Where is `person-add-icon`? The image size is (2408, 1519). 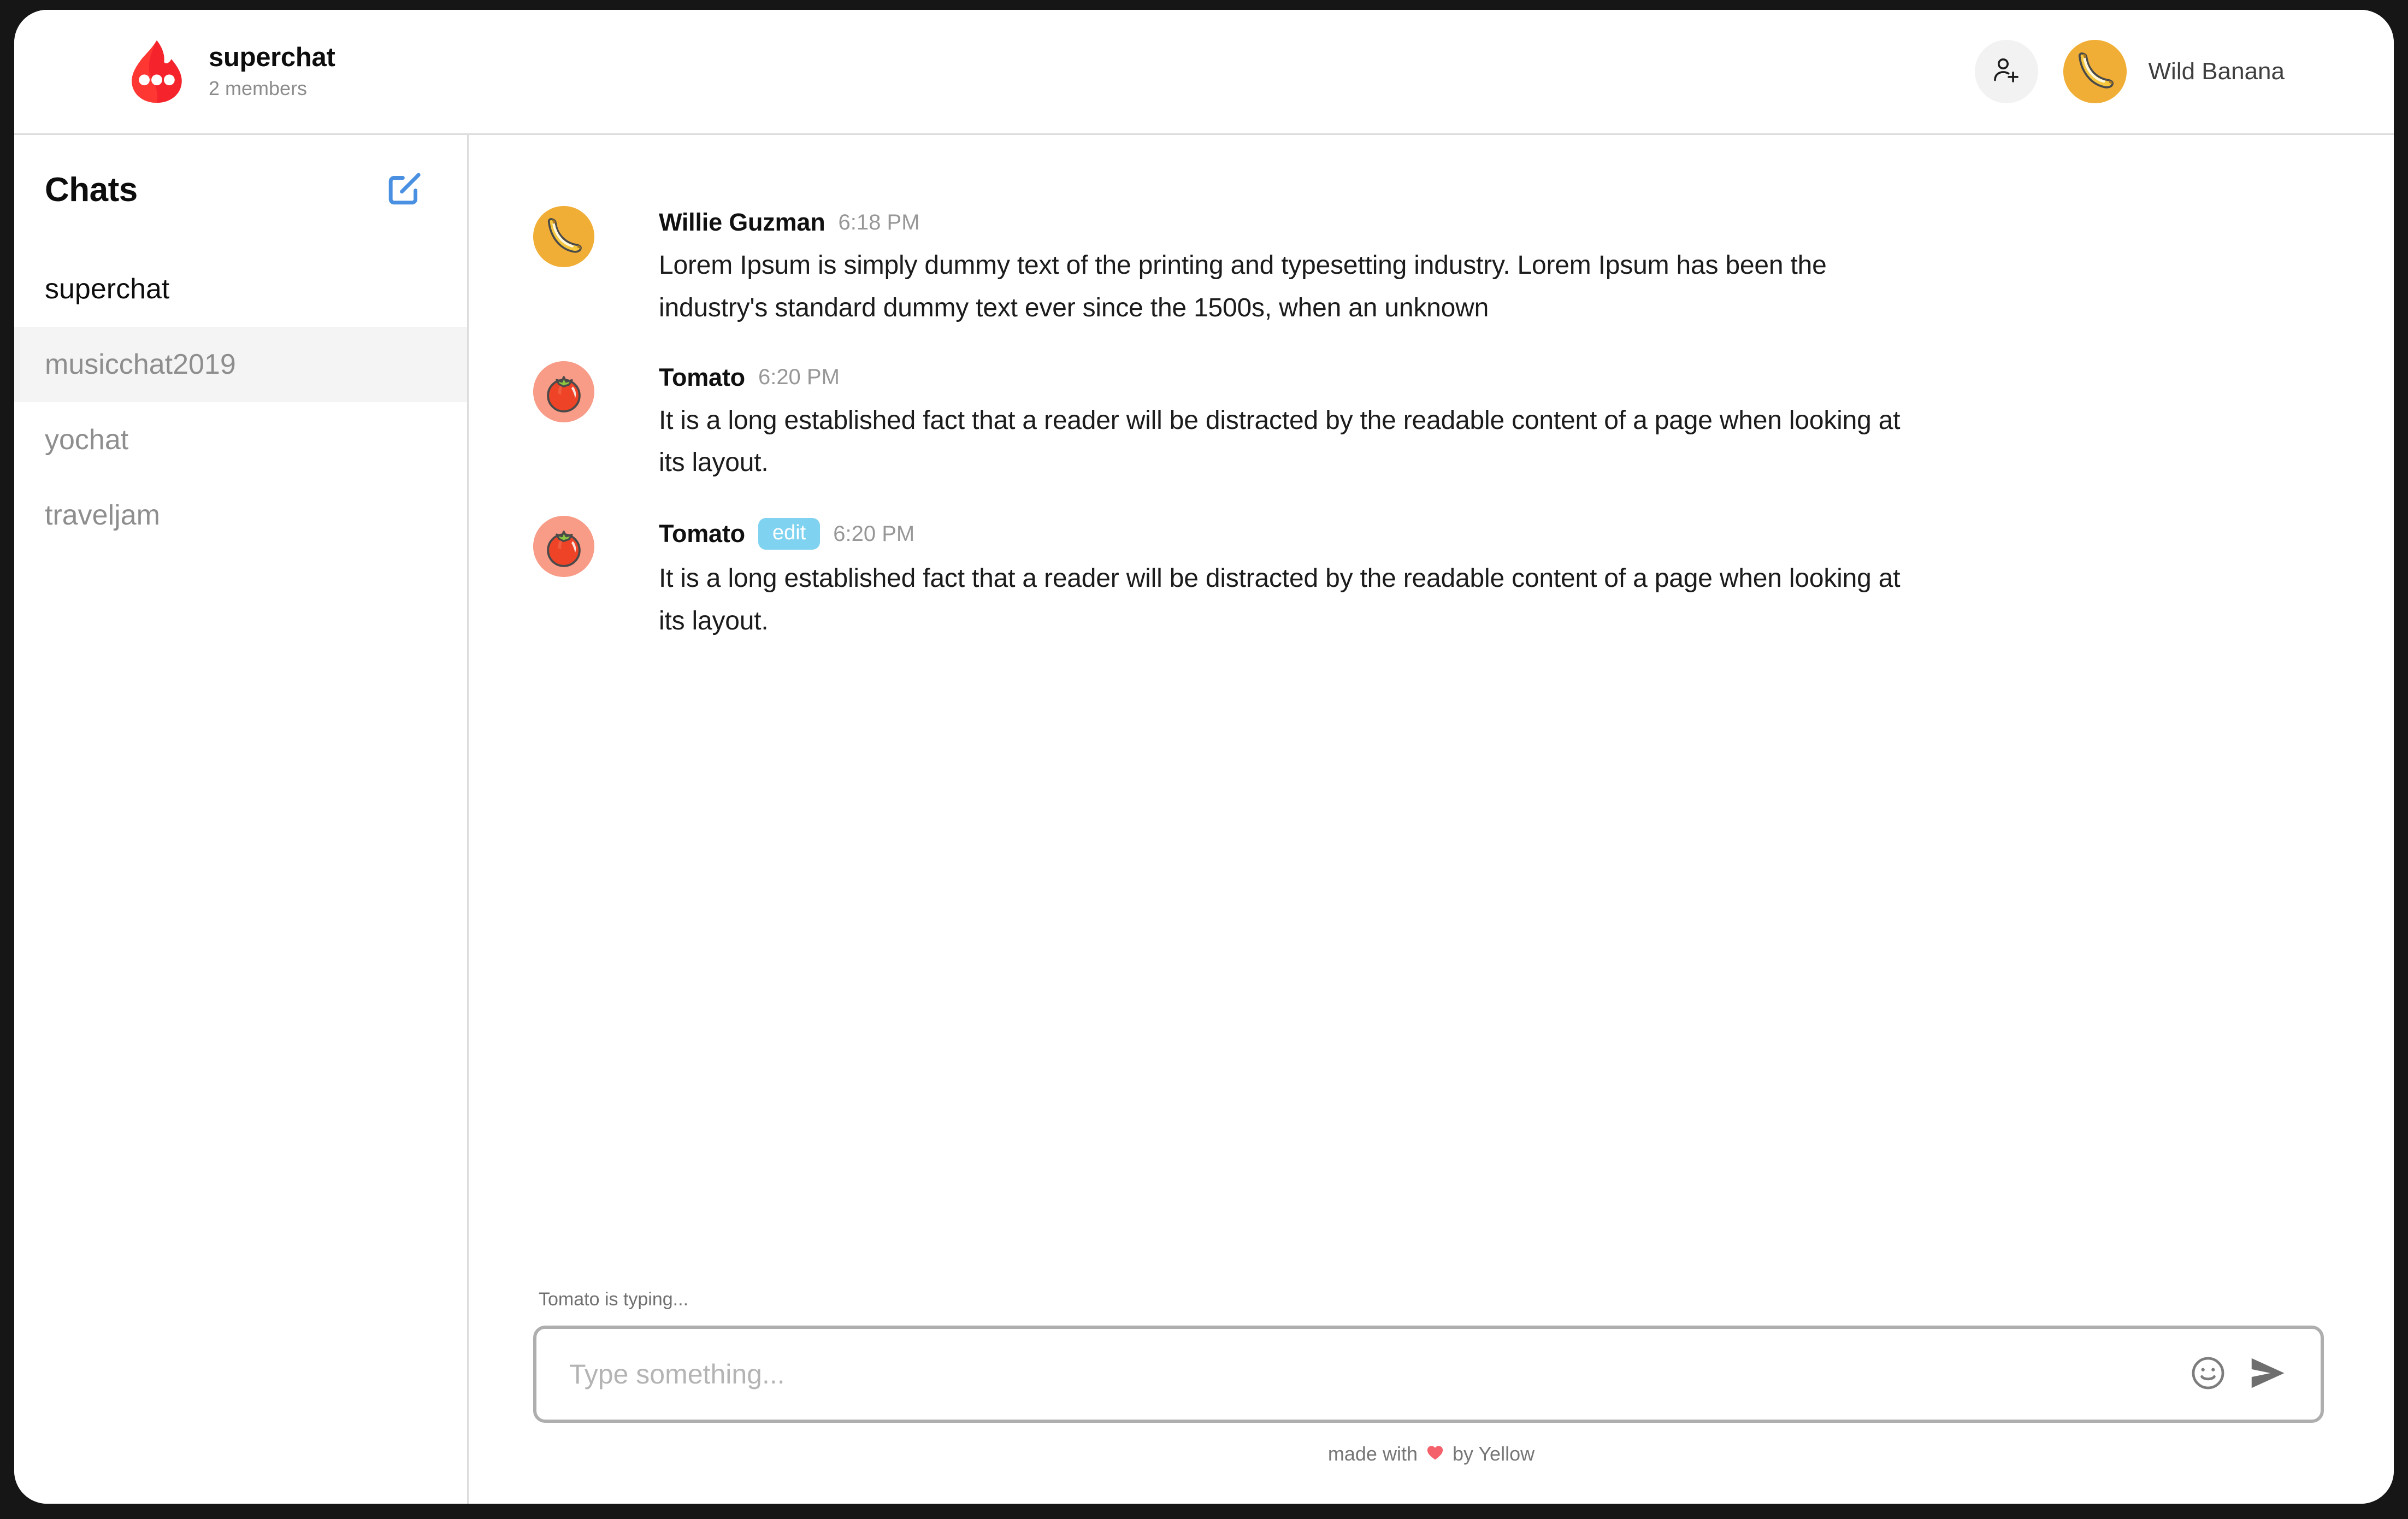
person-add-icon is located at coordinates (2006, 72).